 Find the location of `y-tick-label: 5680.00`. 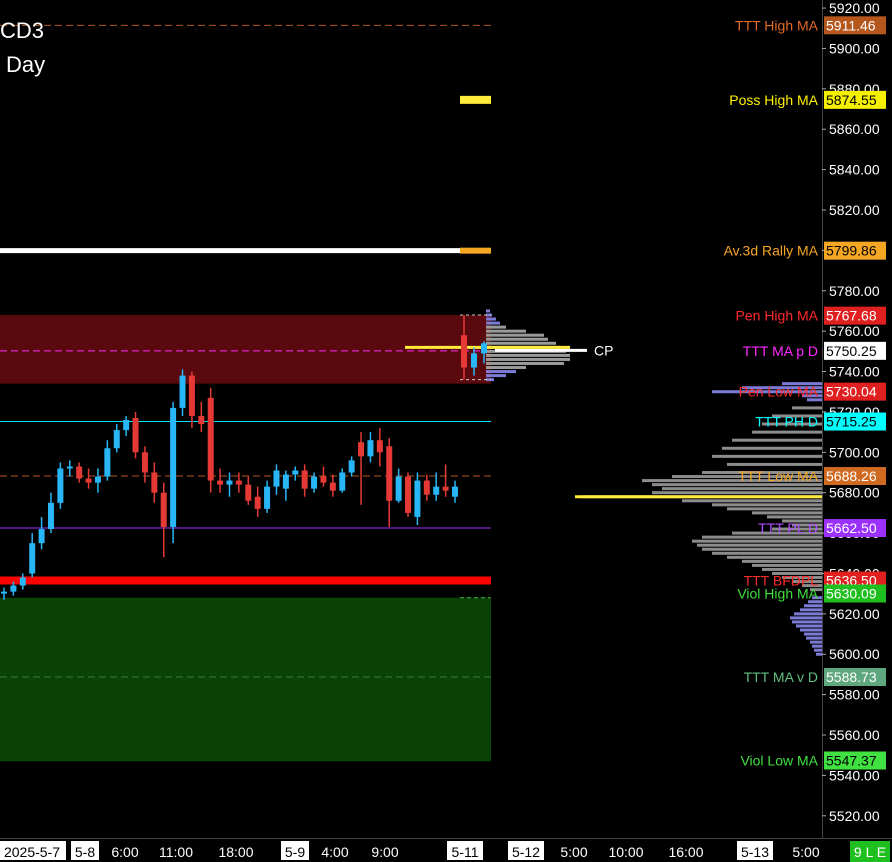

y-tick-label: 5680.00 is located at coordinates (854, 493).